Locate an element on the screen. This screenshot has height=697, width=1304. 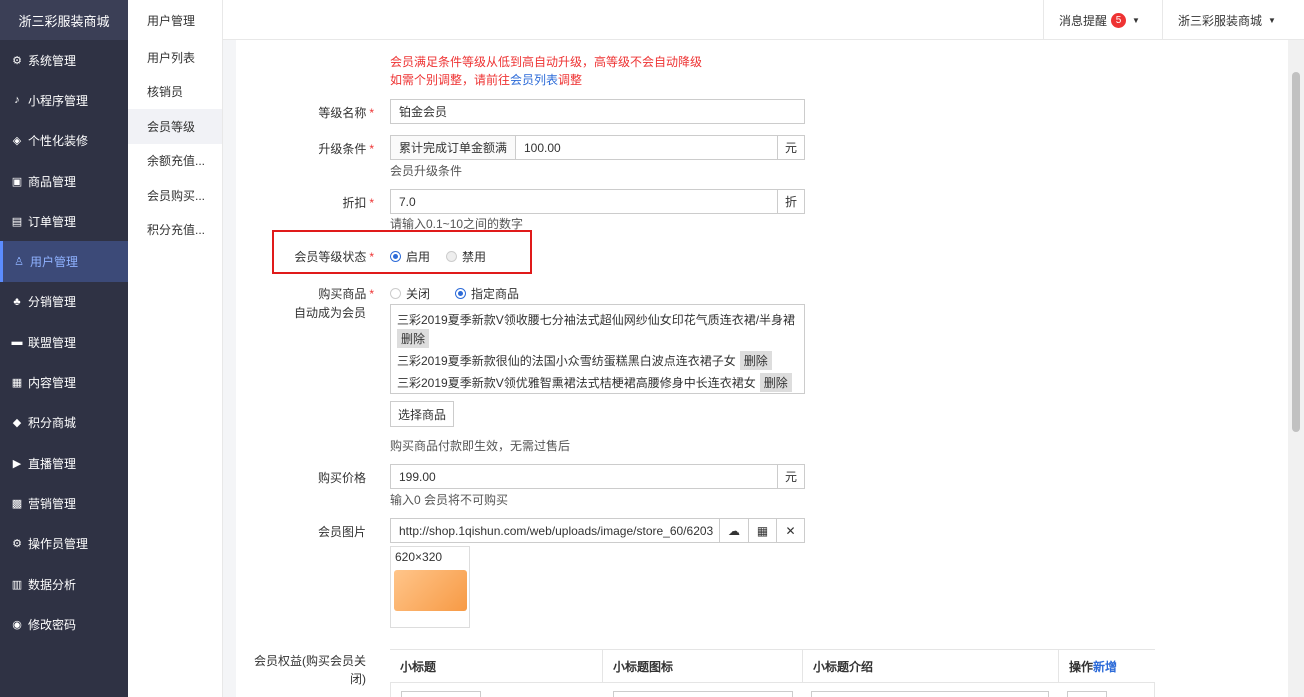
upload-cloud-icon: ☁ is located at coordinates (734, 530).